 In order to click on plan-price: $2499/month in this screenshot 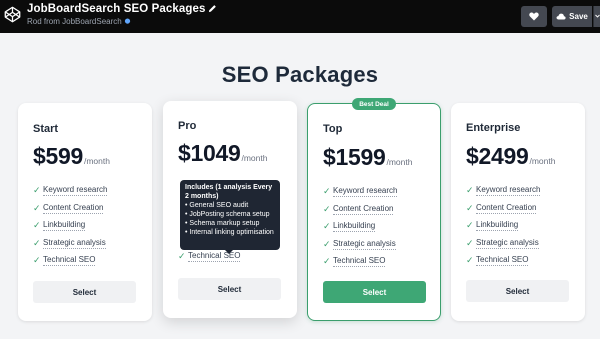, I will do `click(510, 156)`.